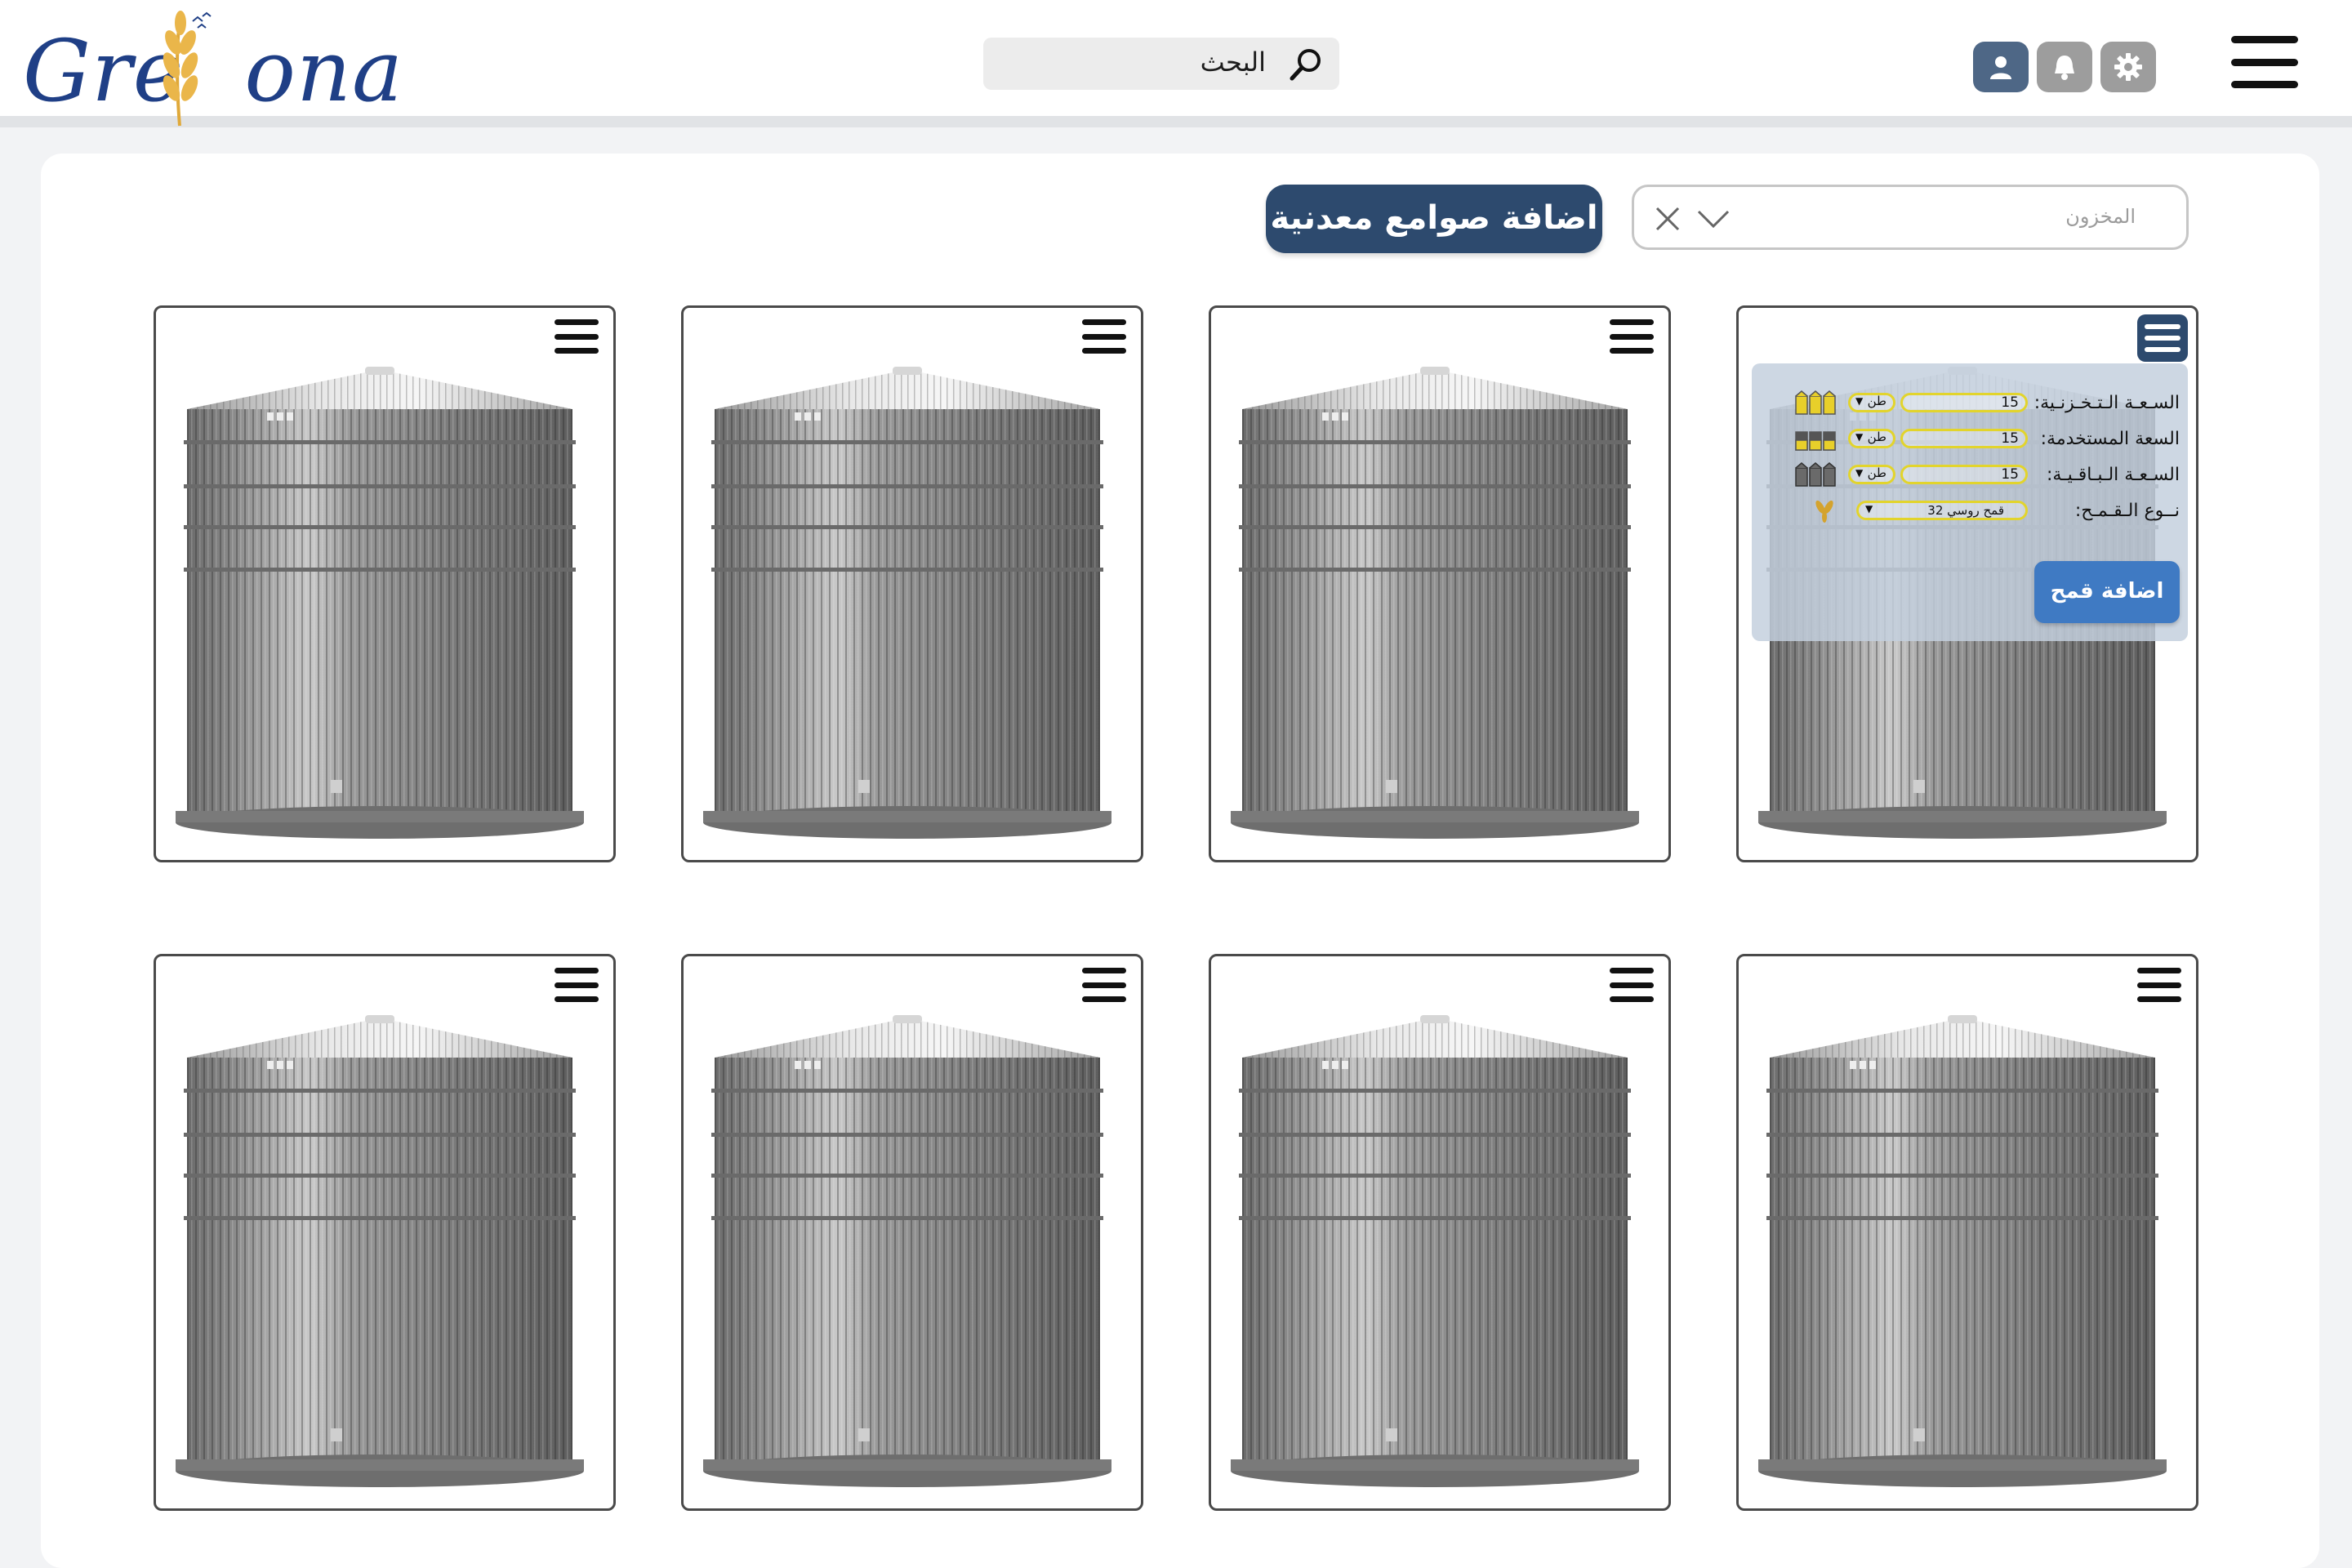 This screenshot has height=1568, width=2352. I want to click on hamburger-menu-icon, so click(2264, 62).